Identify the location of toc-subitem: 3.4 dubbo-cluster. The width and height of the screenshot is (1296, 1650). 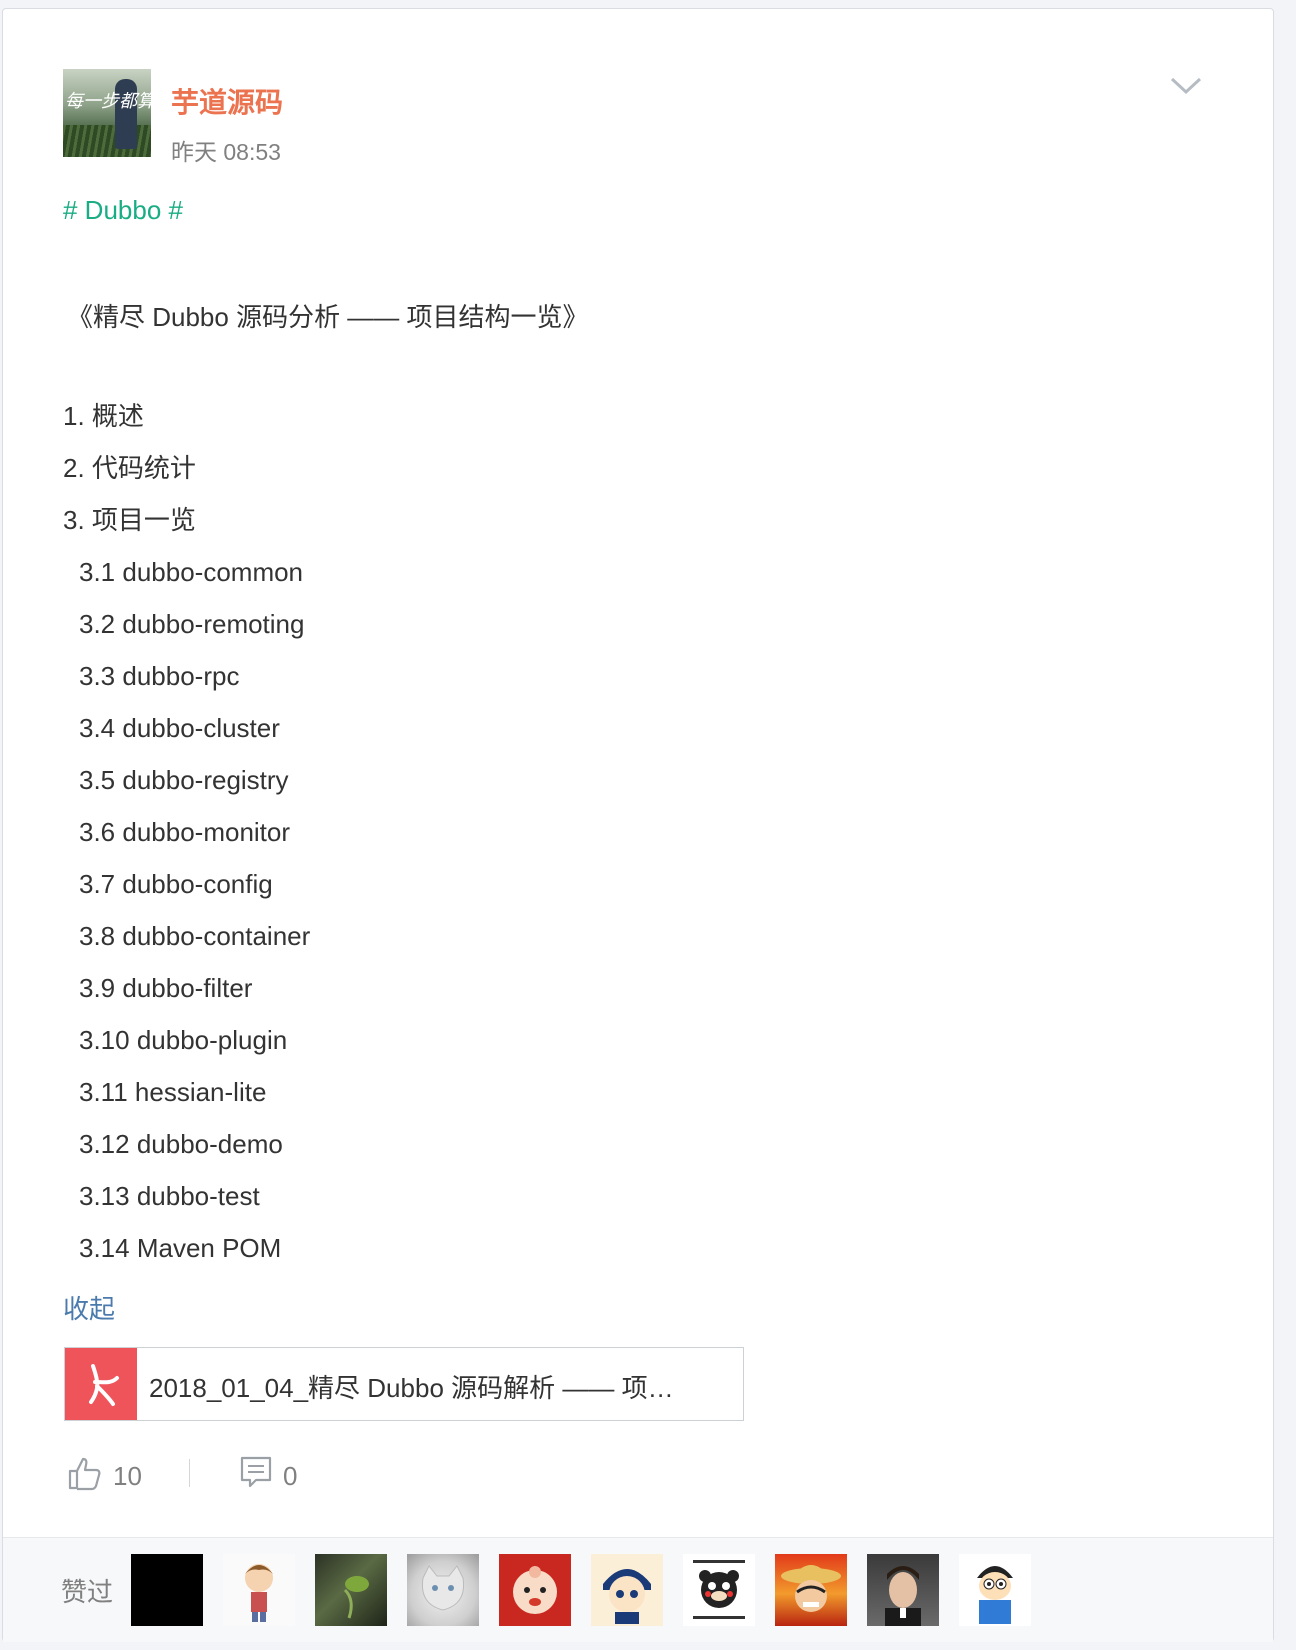
(179, 728).